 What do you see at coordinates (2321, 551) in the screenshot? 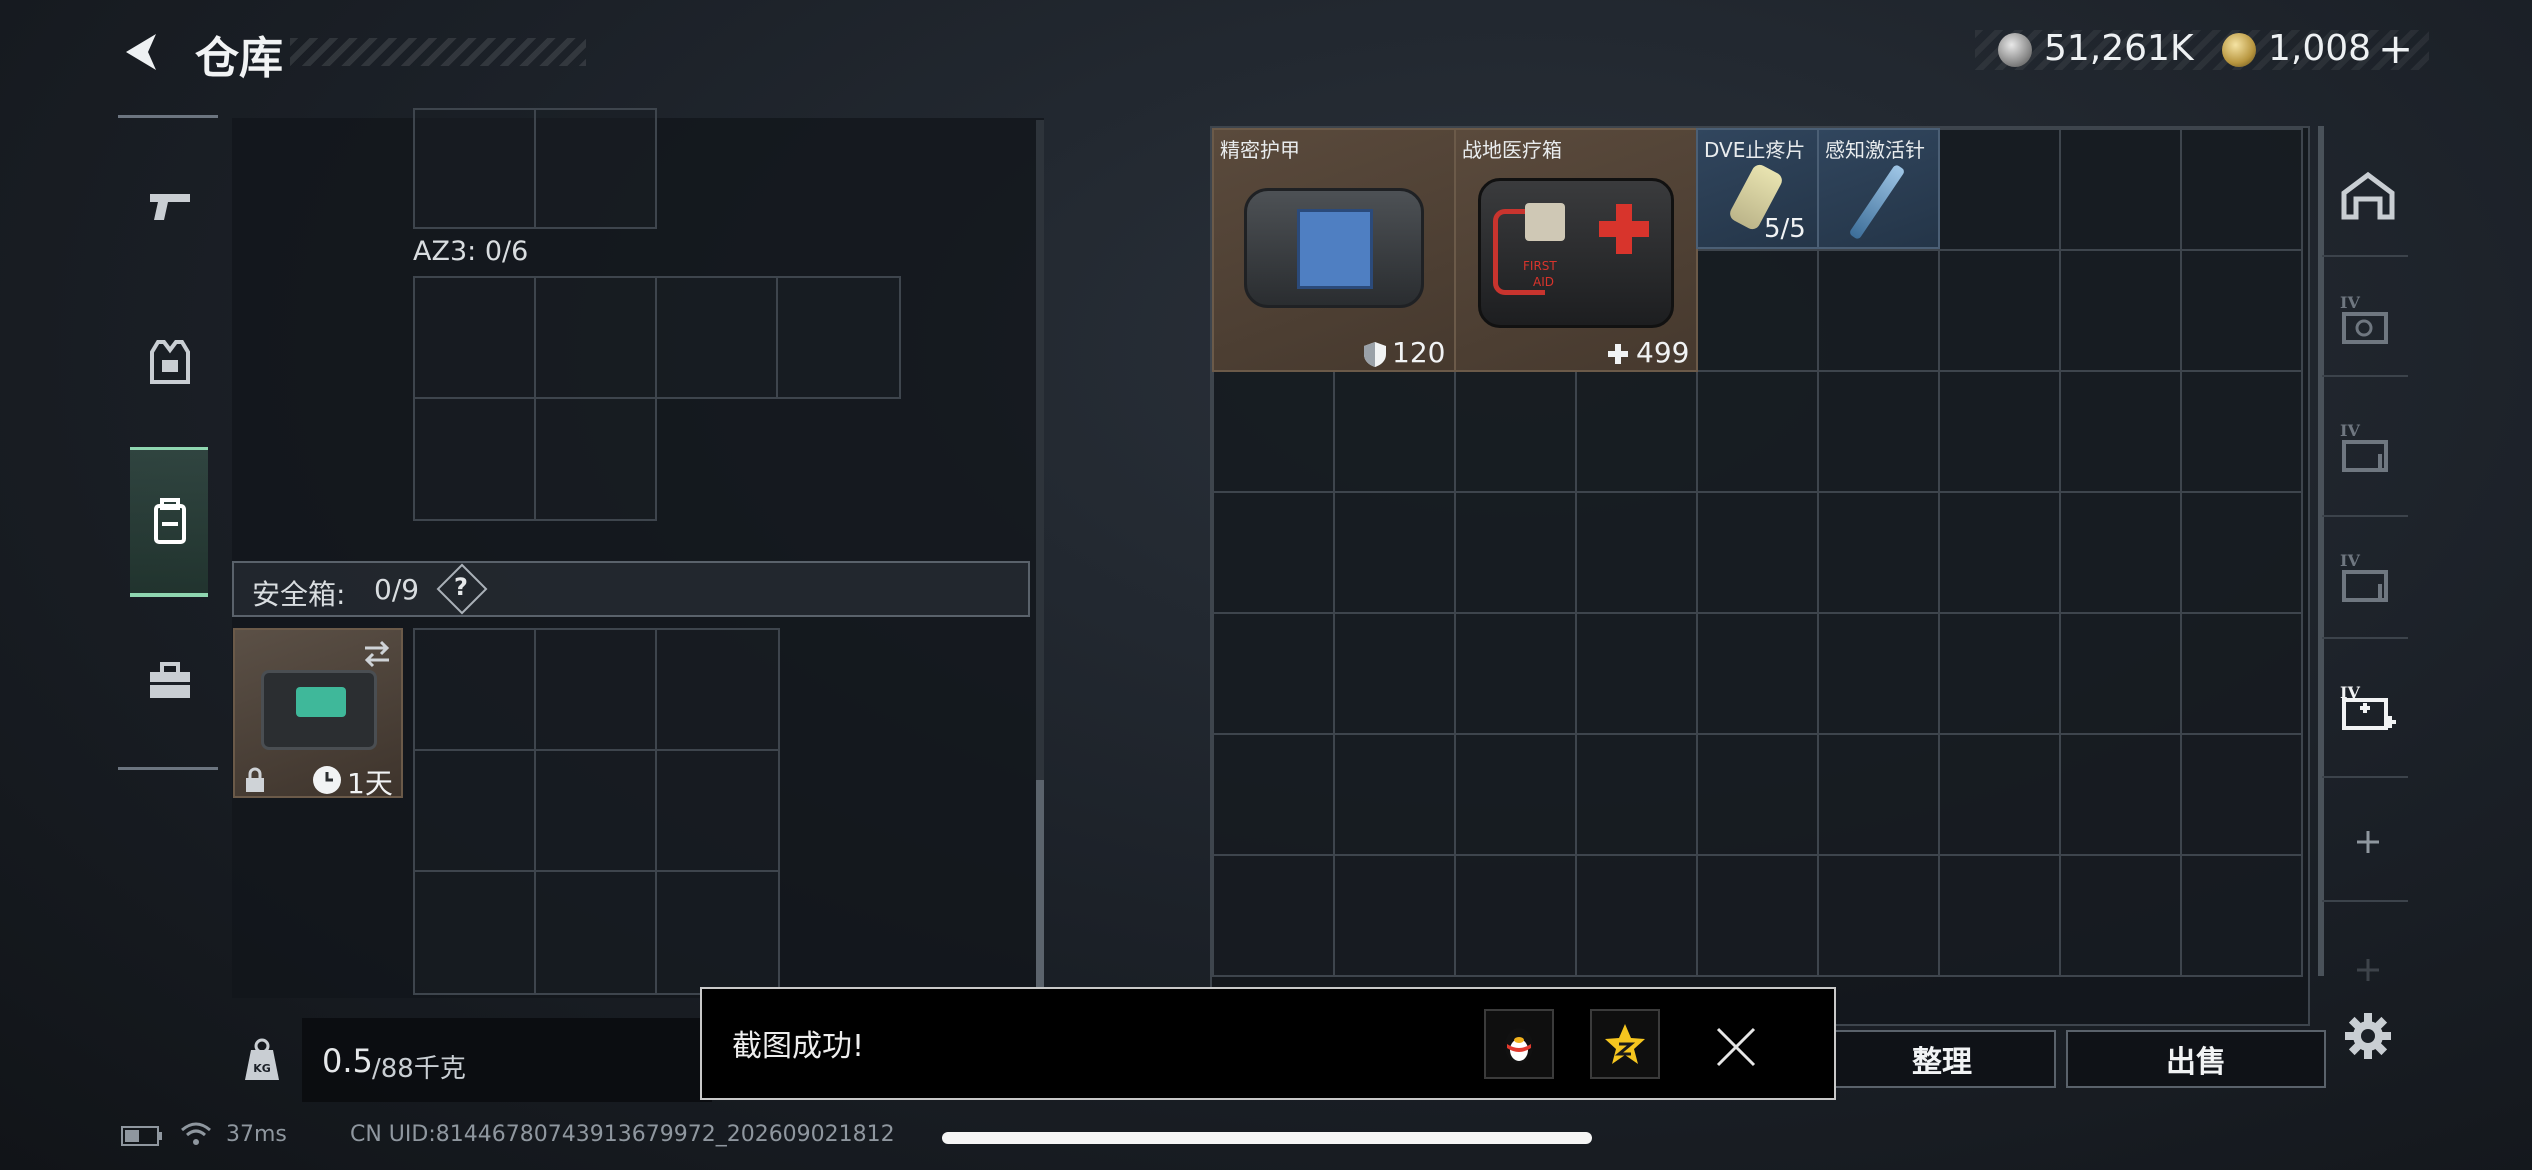
I see `stash-scrollbar` at bounding box center [2321, 551].